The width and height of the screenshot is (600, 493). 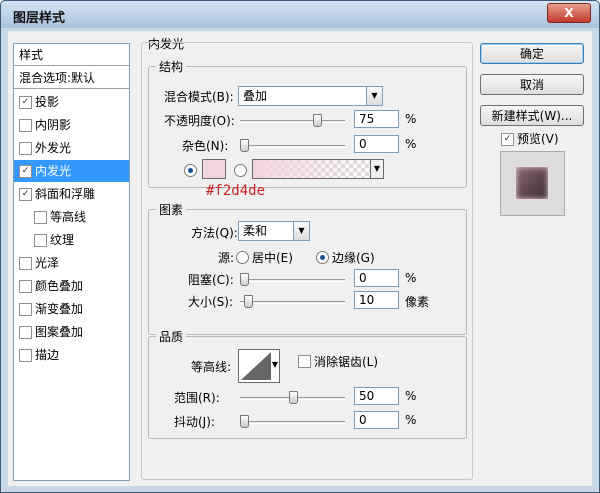 I want to click on jitter-slider-thumb, so click(x=244, y=421).